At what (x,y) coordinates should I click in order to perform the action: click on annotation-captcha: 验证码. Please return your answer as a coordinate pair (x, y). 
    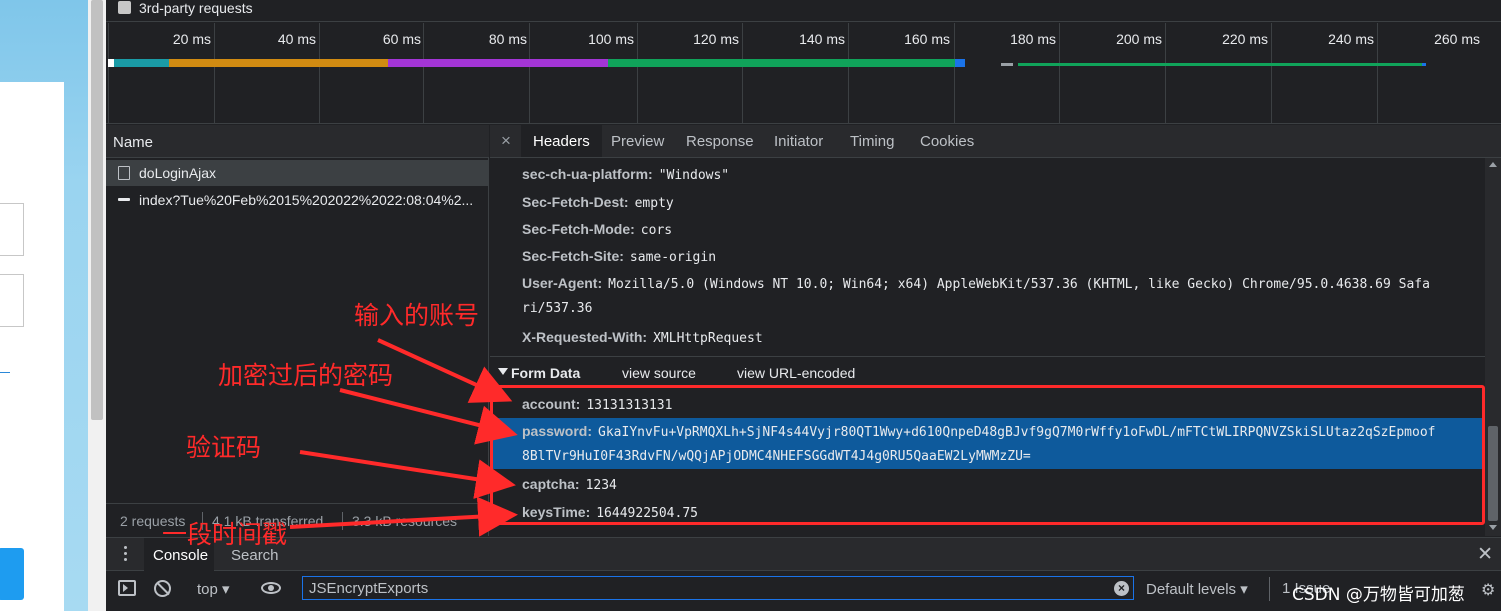
    Looking at the image, I should click on (224, 447).